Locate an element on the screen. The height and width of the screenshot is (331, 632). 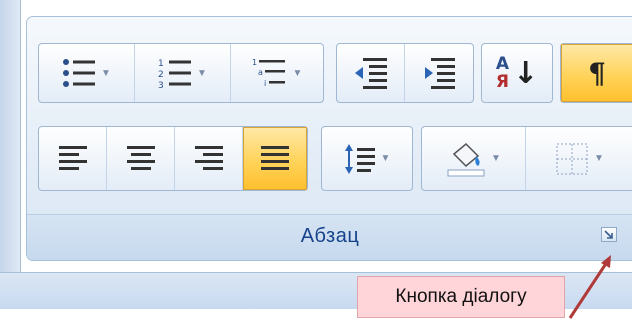
dialog-launcher-button is located at coordinates (609, 234).